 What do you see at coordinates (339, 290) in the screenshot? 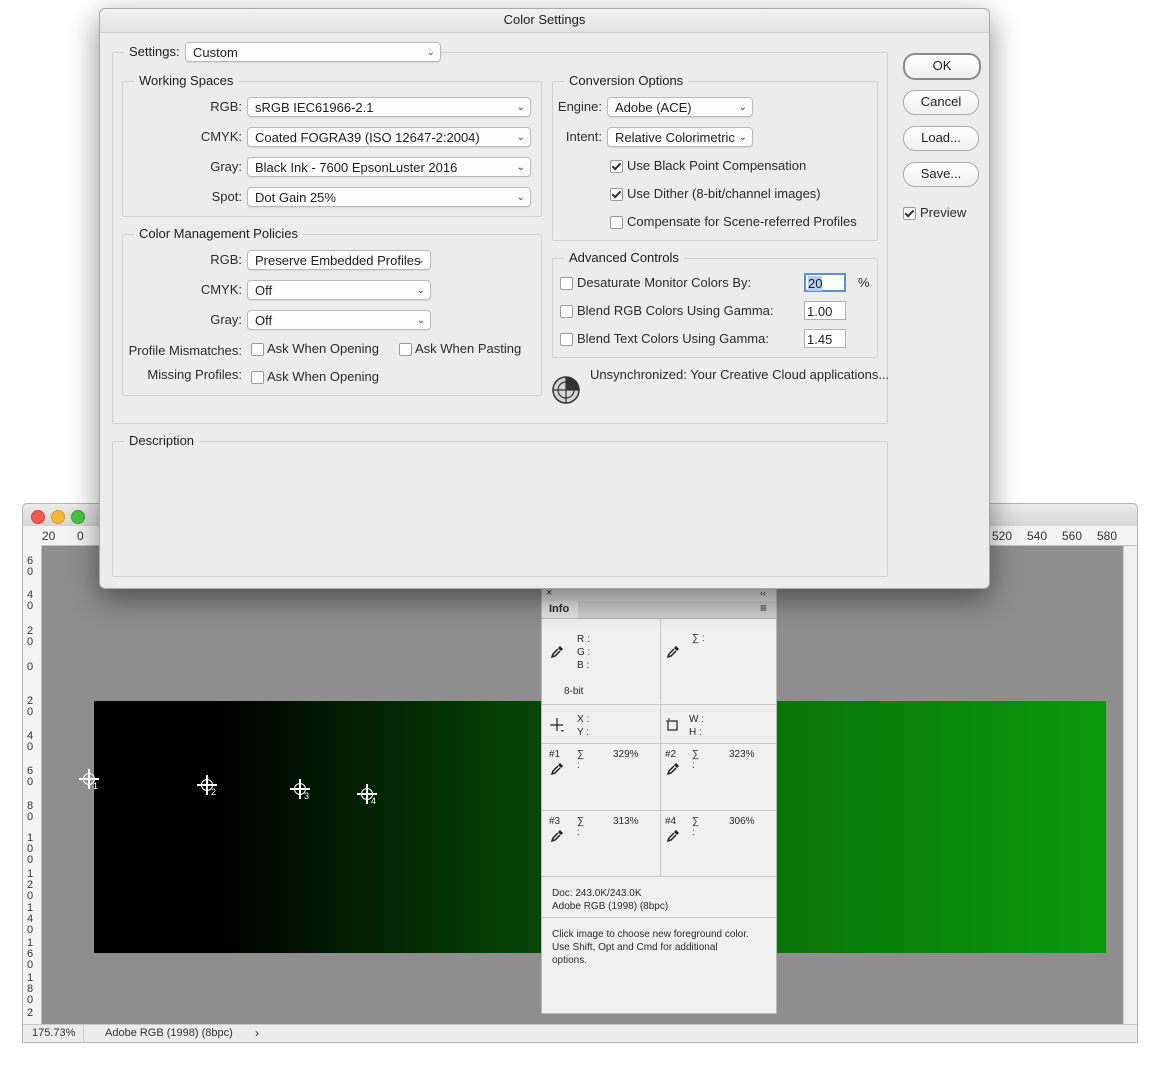
I see `policy-cmyk-select: Off ⌄` at bounding box center [339, 290].